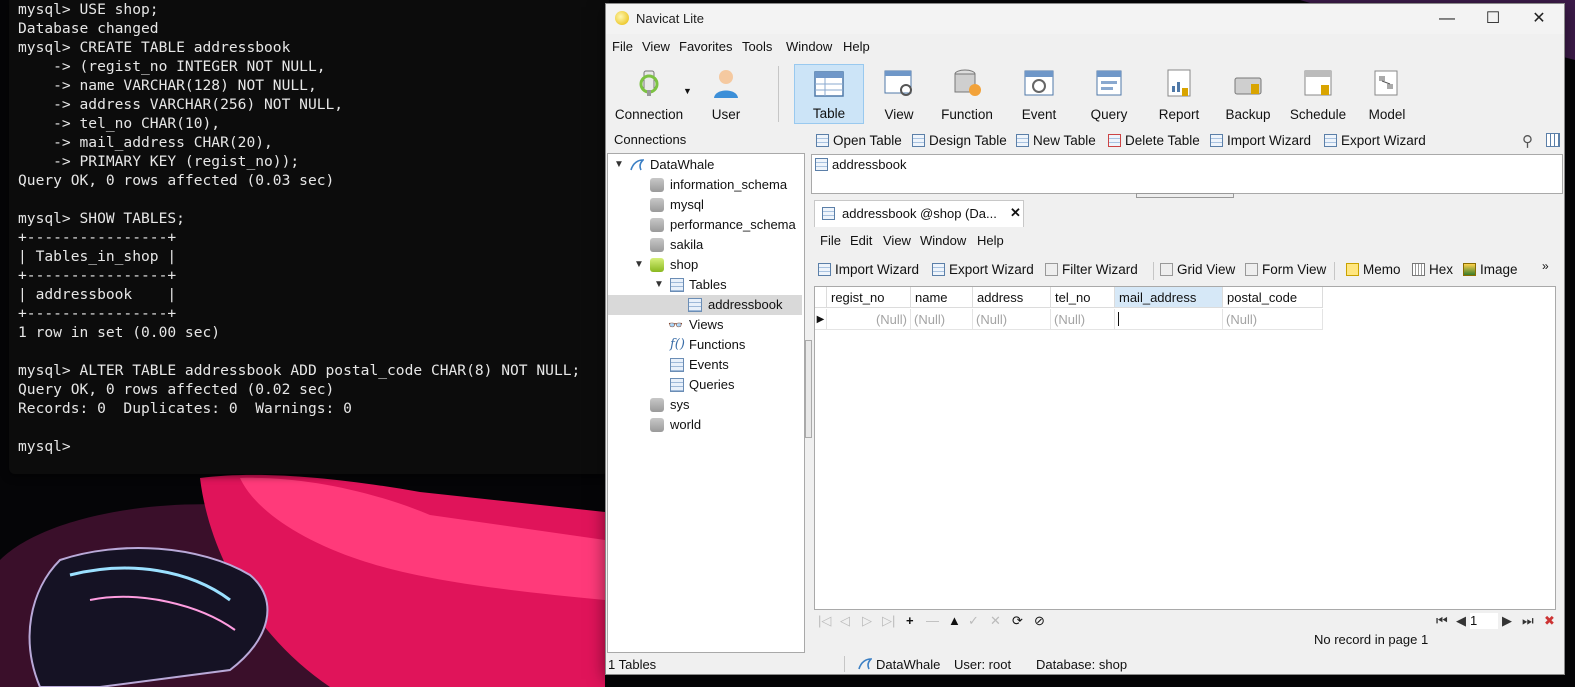 The width and height of the screenshot is (1575, 687). I want to click on event-button: Event, so click(1039, 94).